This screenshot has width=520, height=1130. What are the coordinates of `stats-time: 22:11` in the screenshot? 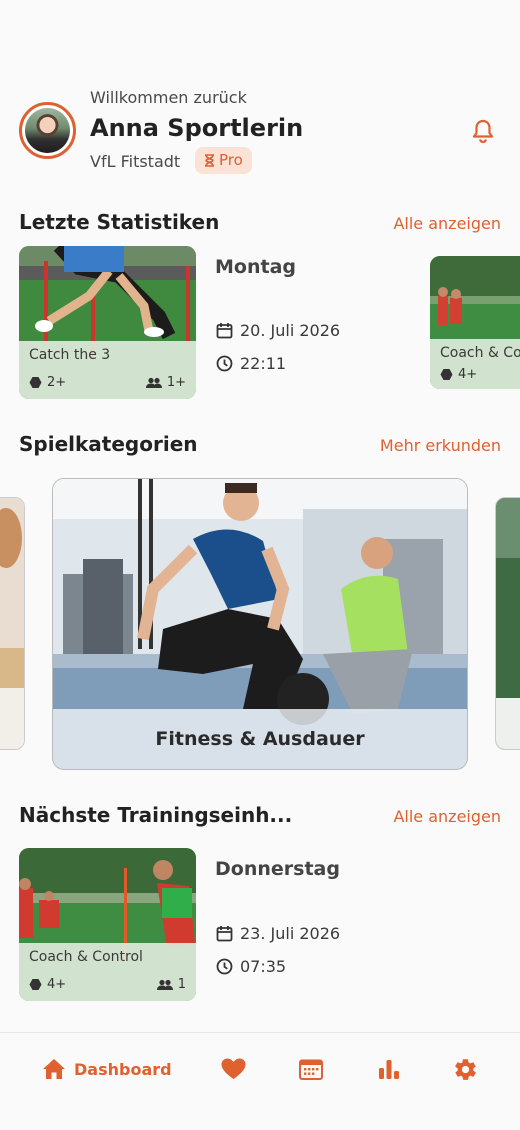 It's located at (263, 363).